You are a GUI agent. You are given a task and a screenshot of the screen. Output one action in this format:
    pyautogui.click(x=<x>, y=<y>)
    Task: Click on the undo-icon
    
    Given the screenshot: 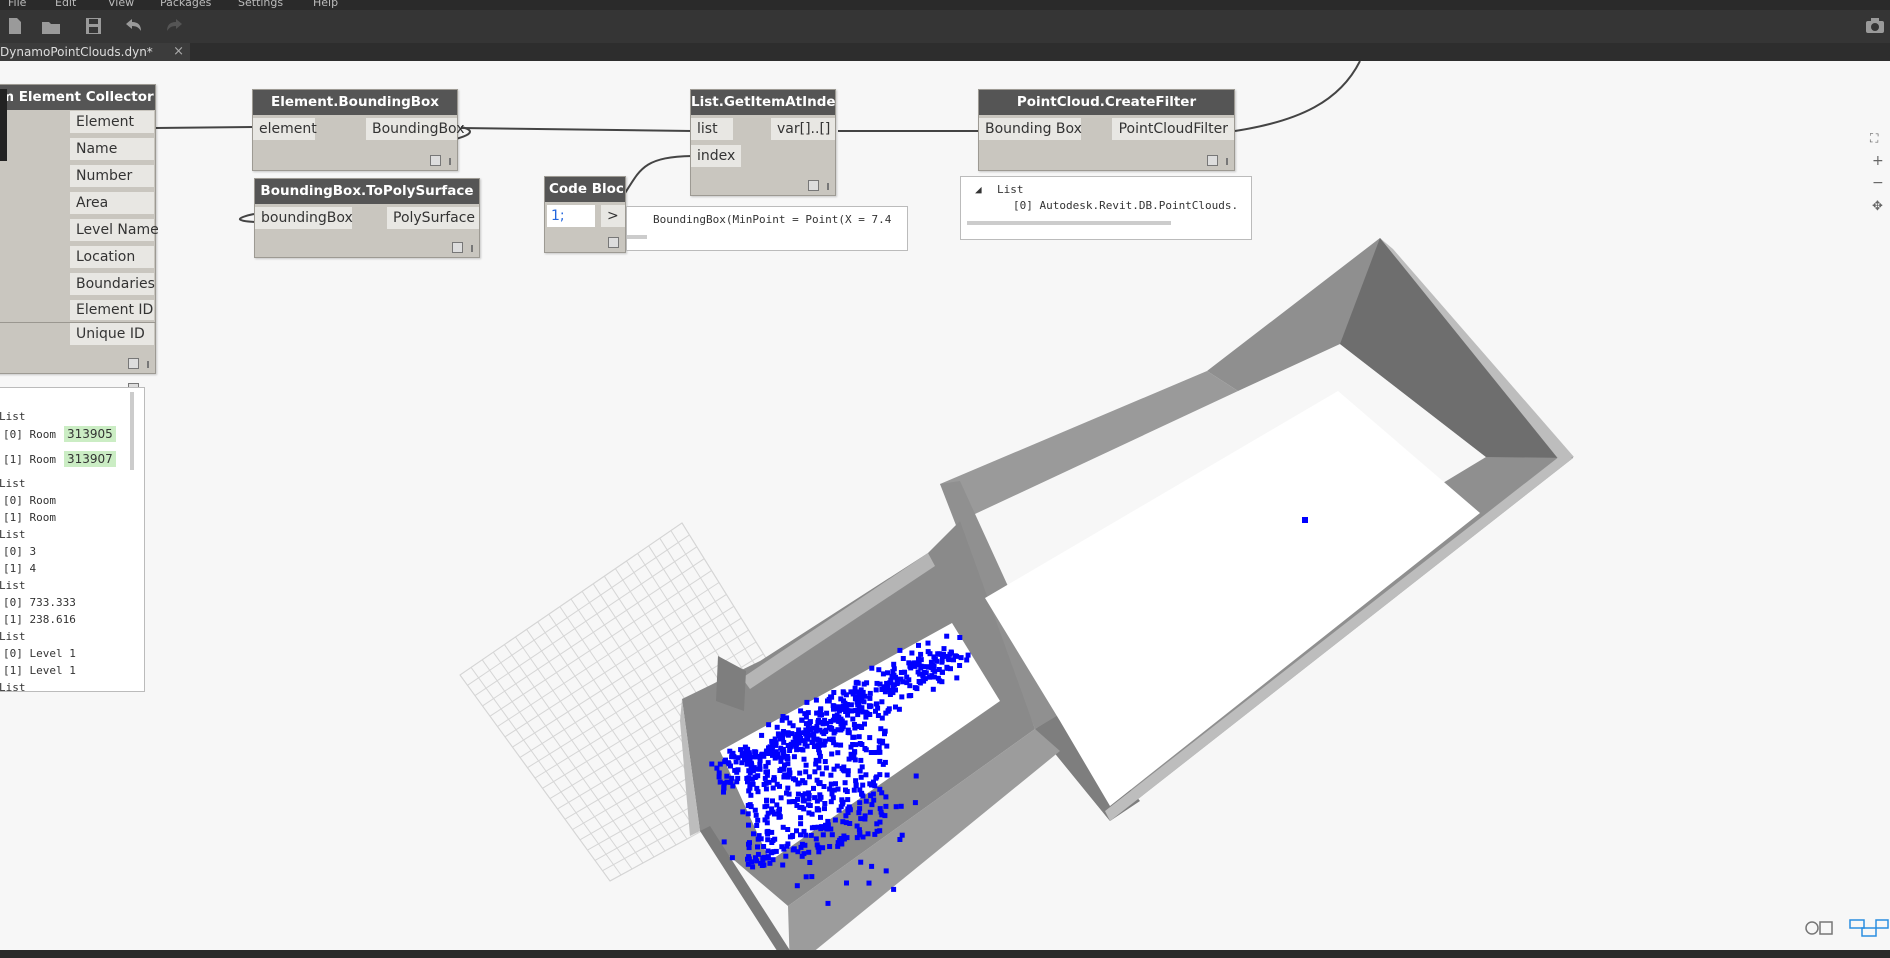 What is the action you would take?
    pyautogui.click(x=133, y=26)
    